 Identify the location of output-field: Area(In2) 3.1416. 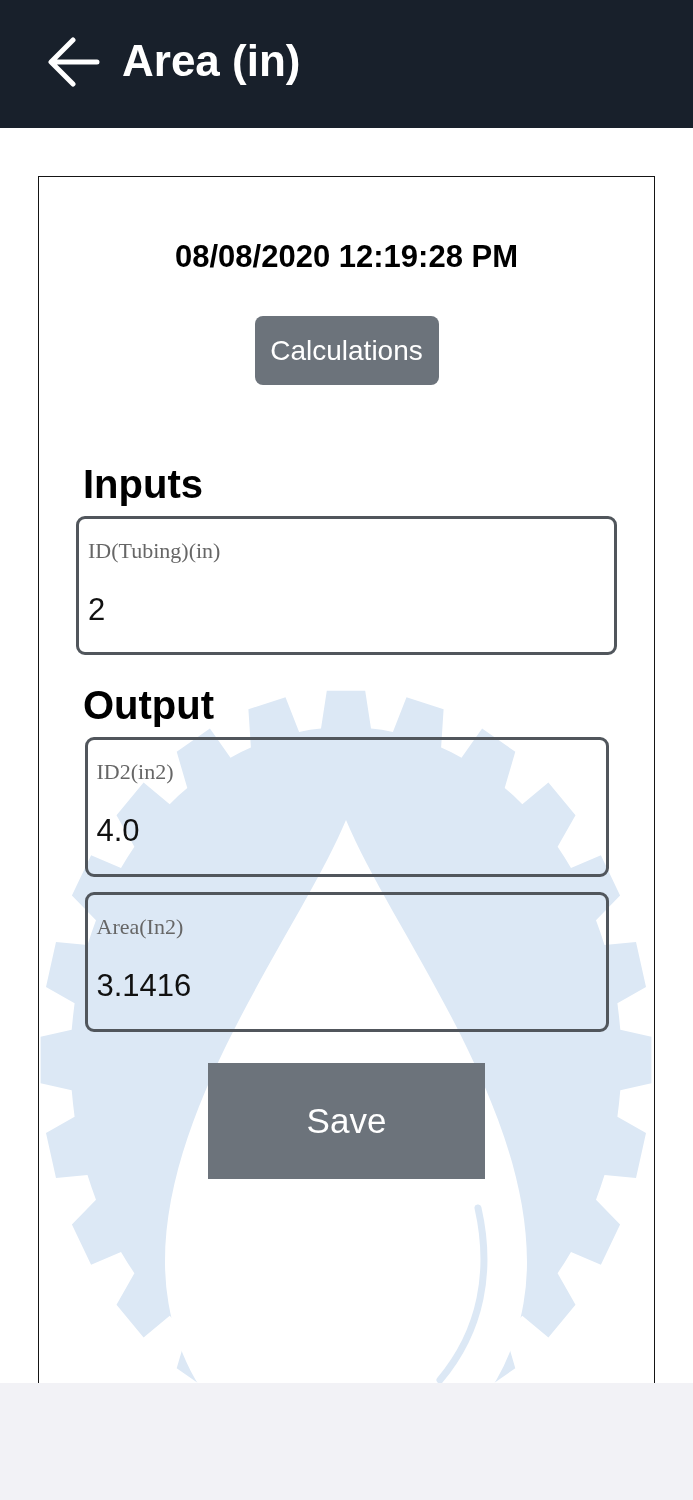
(346, 962).